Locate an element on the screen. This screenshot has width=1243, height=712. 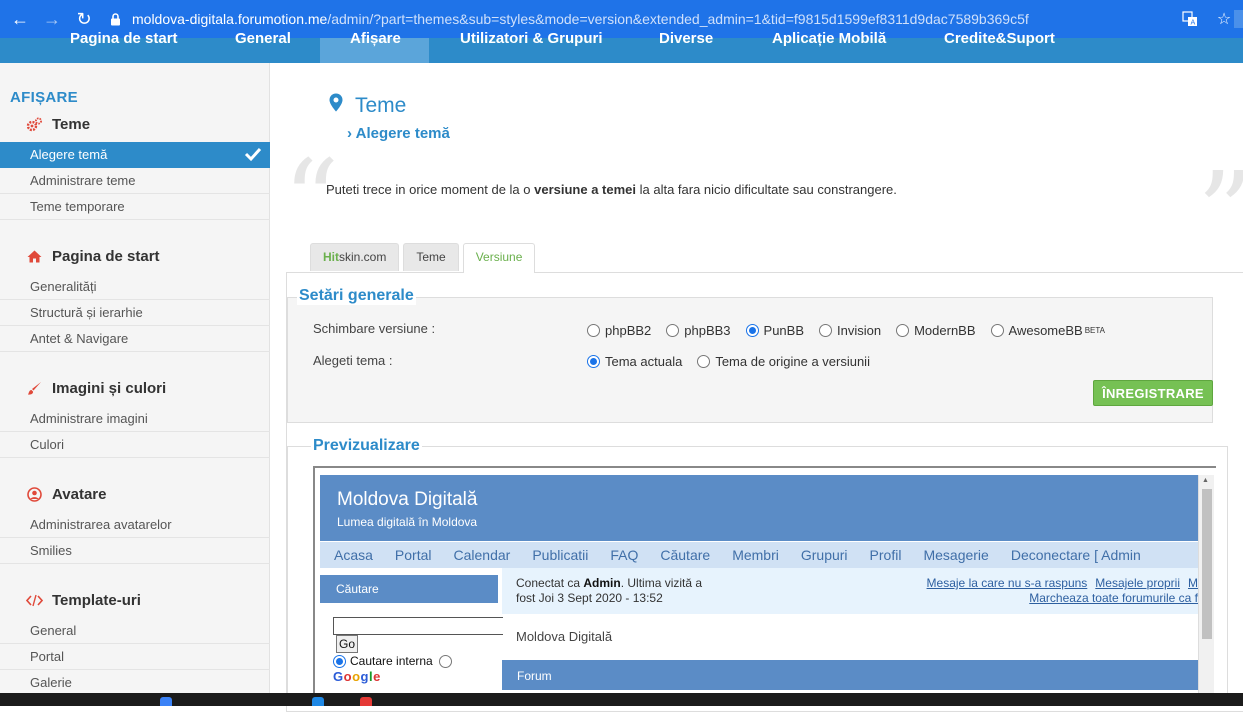
reload-icon: ↻ is located at coordinates (84, 19).